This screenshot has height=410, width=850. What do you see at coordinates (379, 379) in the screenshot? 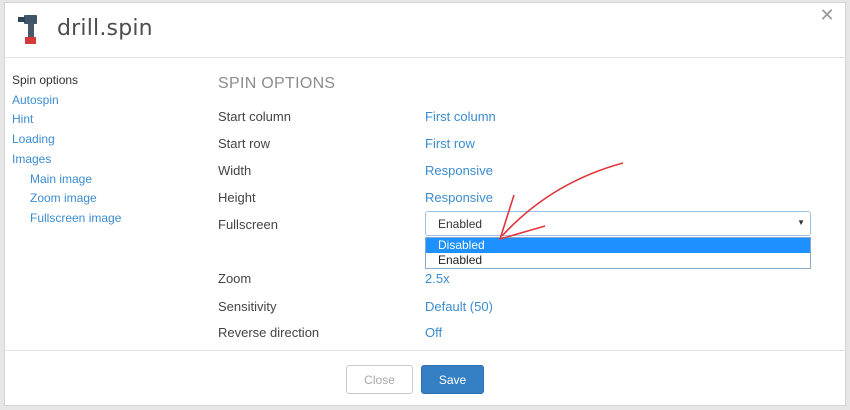
I see `close-button: Close` at bounding box center [379, 379].